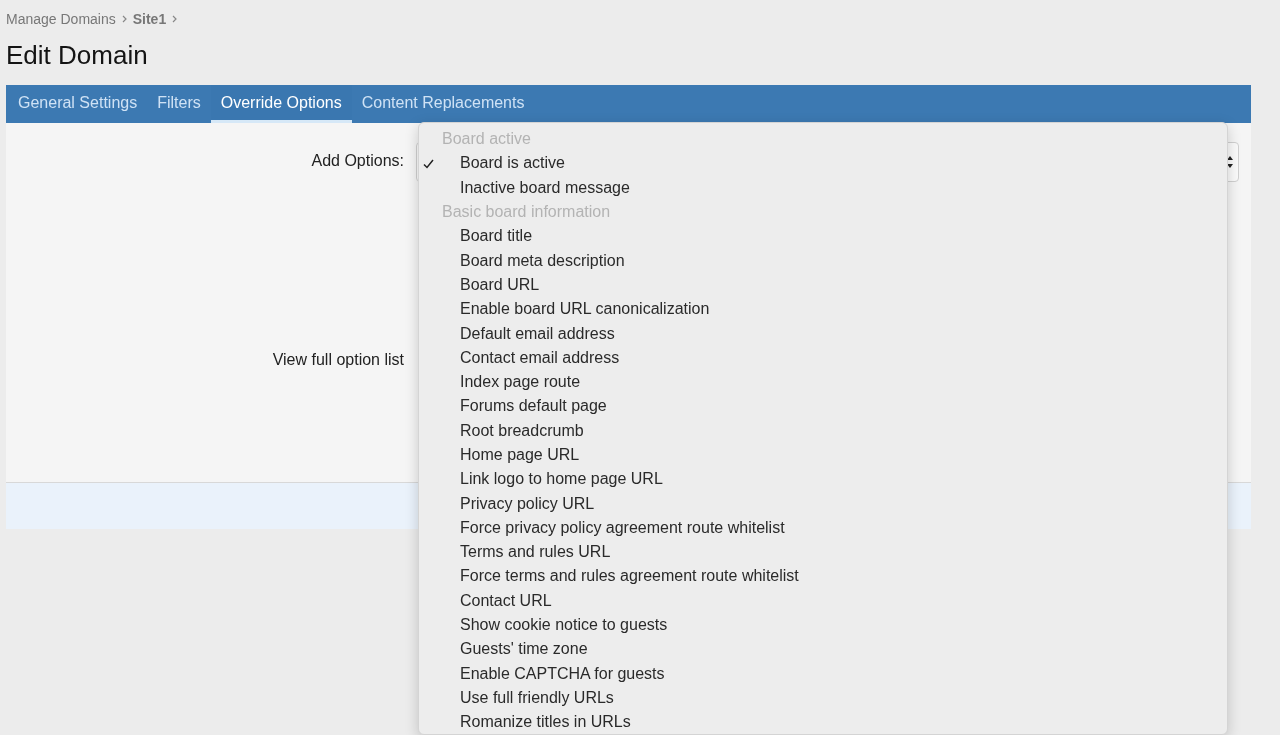 The image size is (1280, 735). I want to click on option-label: Index page route, so click(520, 382).